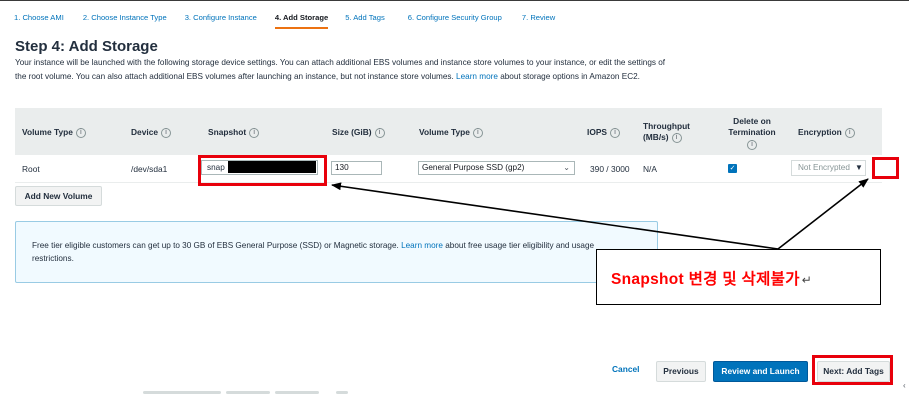 This screenshot has height=394, width=909. I want to click on chevron-down-icon: ⌄, so click(566, 167).